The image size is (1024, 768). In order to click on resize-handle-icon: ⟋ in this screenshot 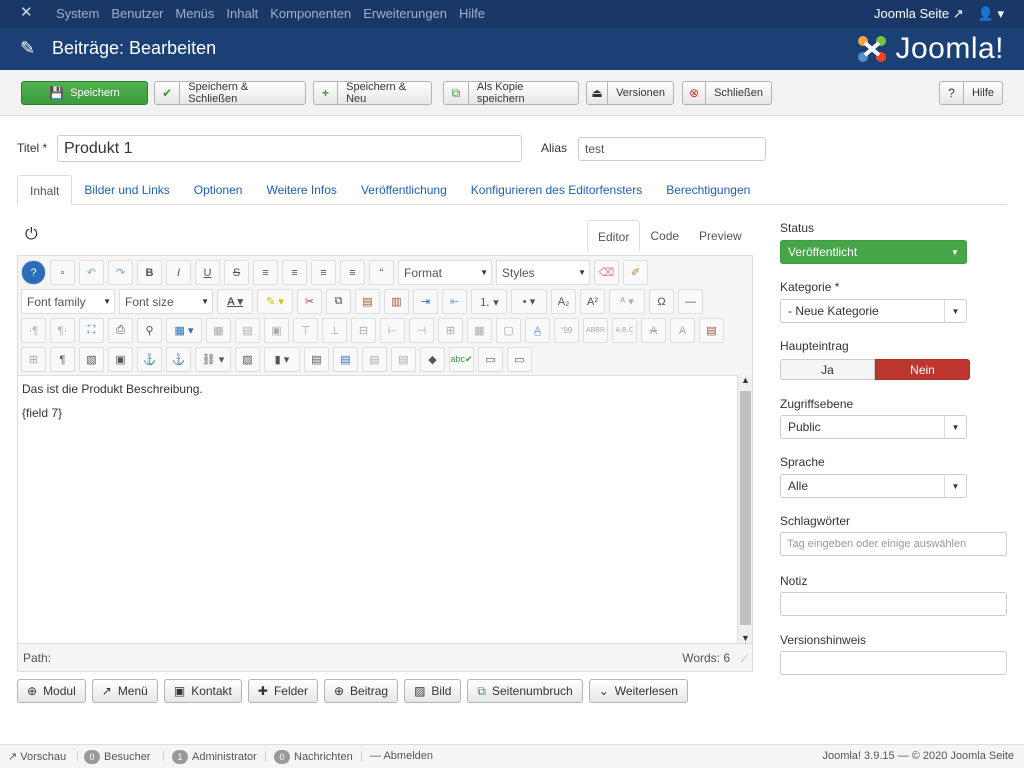, I will do `click(744, 659)`.